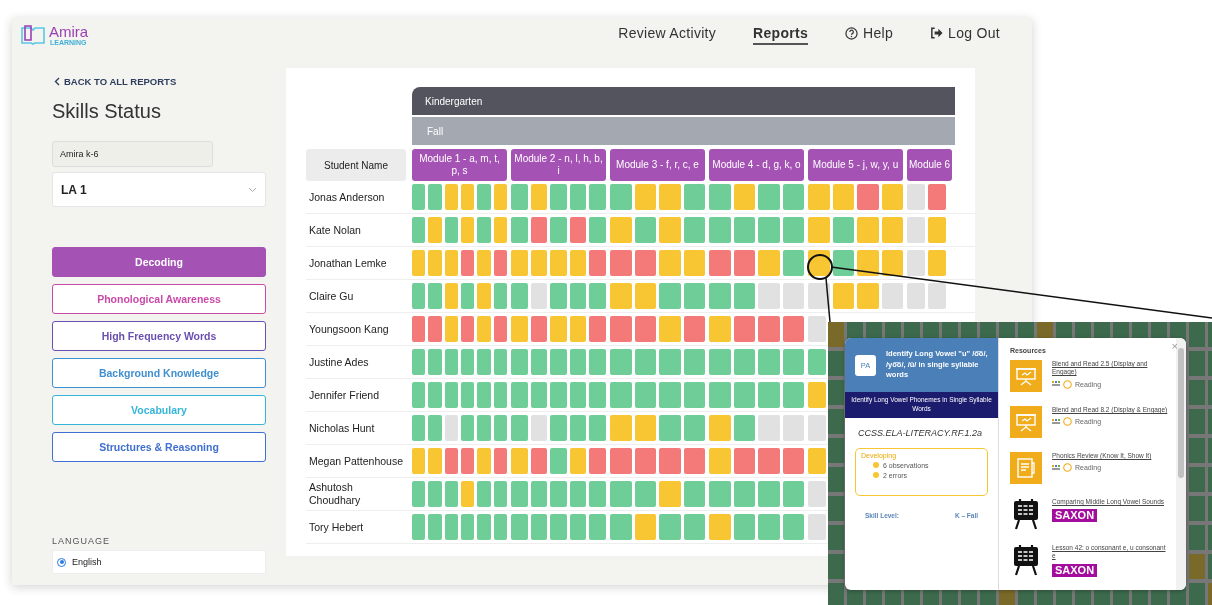 The height and width of the screenshot is (605, 1212). Describe the element at coordinates (160, 81) in the screenshot. I see `back-link: BACK TO ALL REPORTS` at that location.